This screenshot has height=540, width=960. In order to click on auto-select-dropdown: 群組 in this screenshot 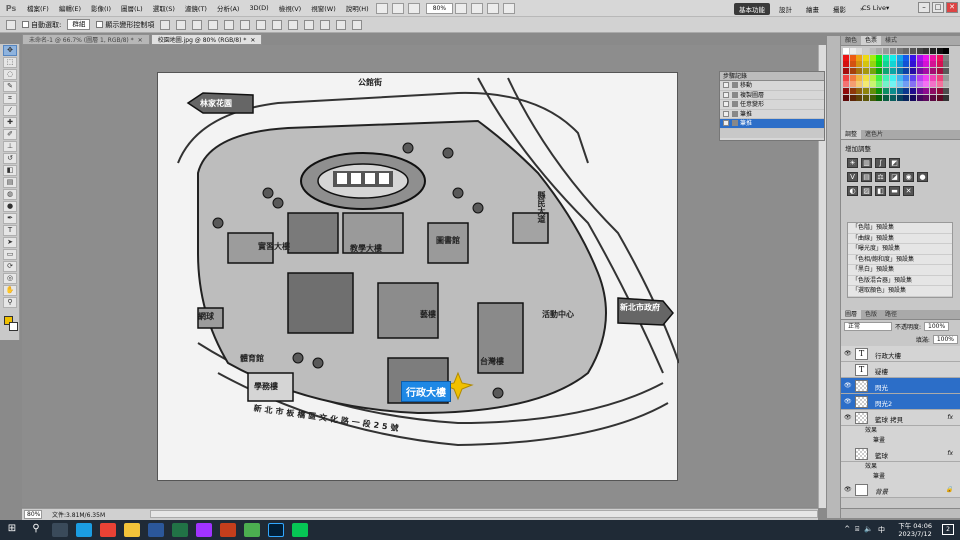, I will do `click(79, 24)`.